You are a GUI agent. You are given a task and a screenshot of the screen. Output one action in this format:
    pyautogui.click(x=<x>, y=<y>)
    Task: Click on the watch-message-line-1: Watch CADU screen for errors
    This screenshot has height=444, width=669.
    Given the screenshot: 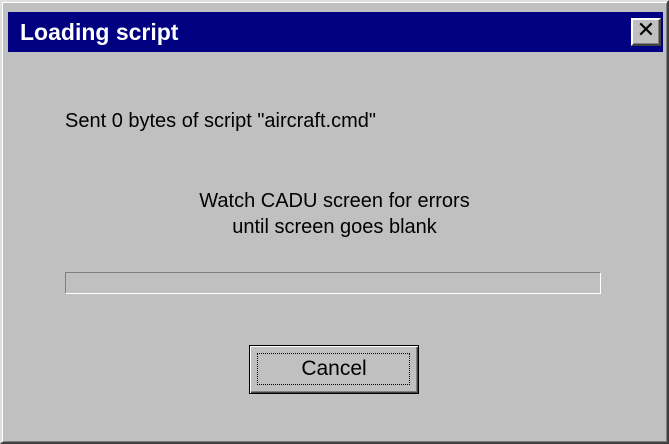 What is the action you would take?
    pyautogui.click(x=334, y=201)
    